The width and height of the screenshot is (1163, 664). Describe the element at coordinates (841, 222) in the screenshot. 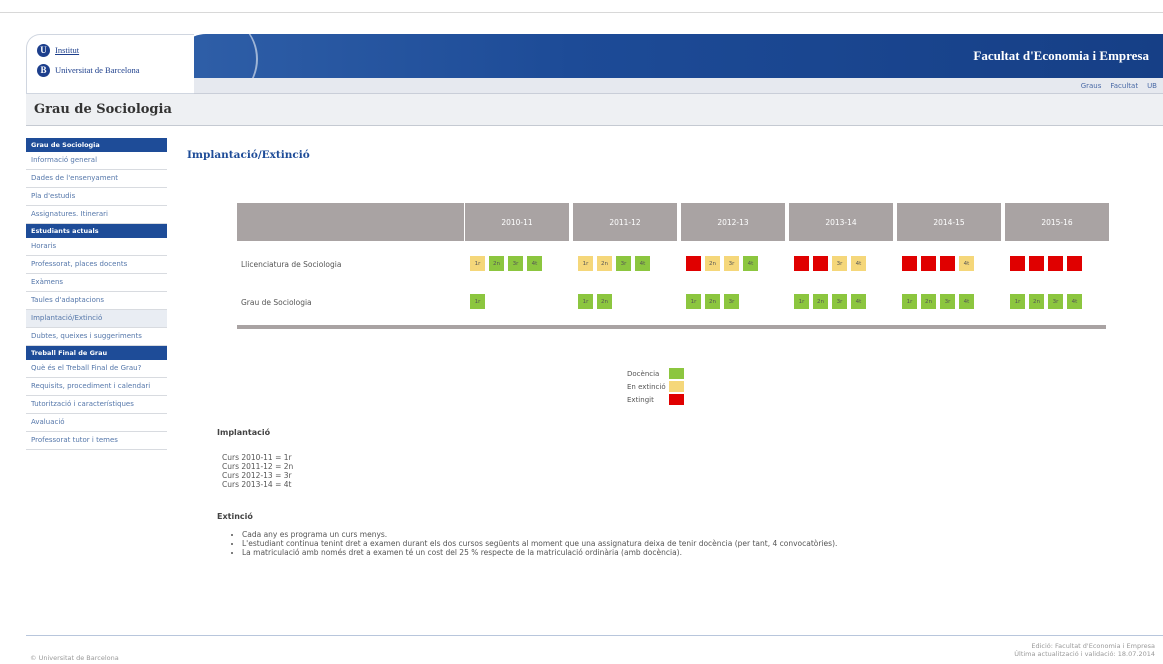

I see `year-header-2013-14: 2013-14` at that location.